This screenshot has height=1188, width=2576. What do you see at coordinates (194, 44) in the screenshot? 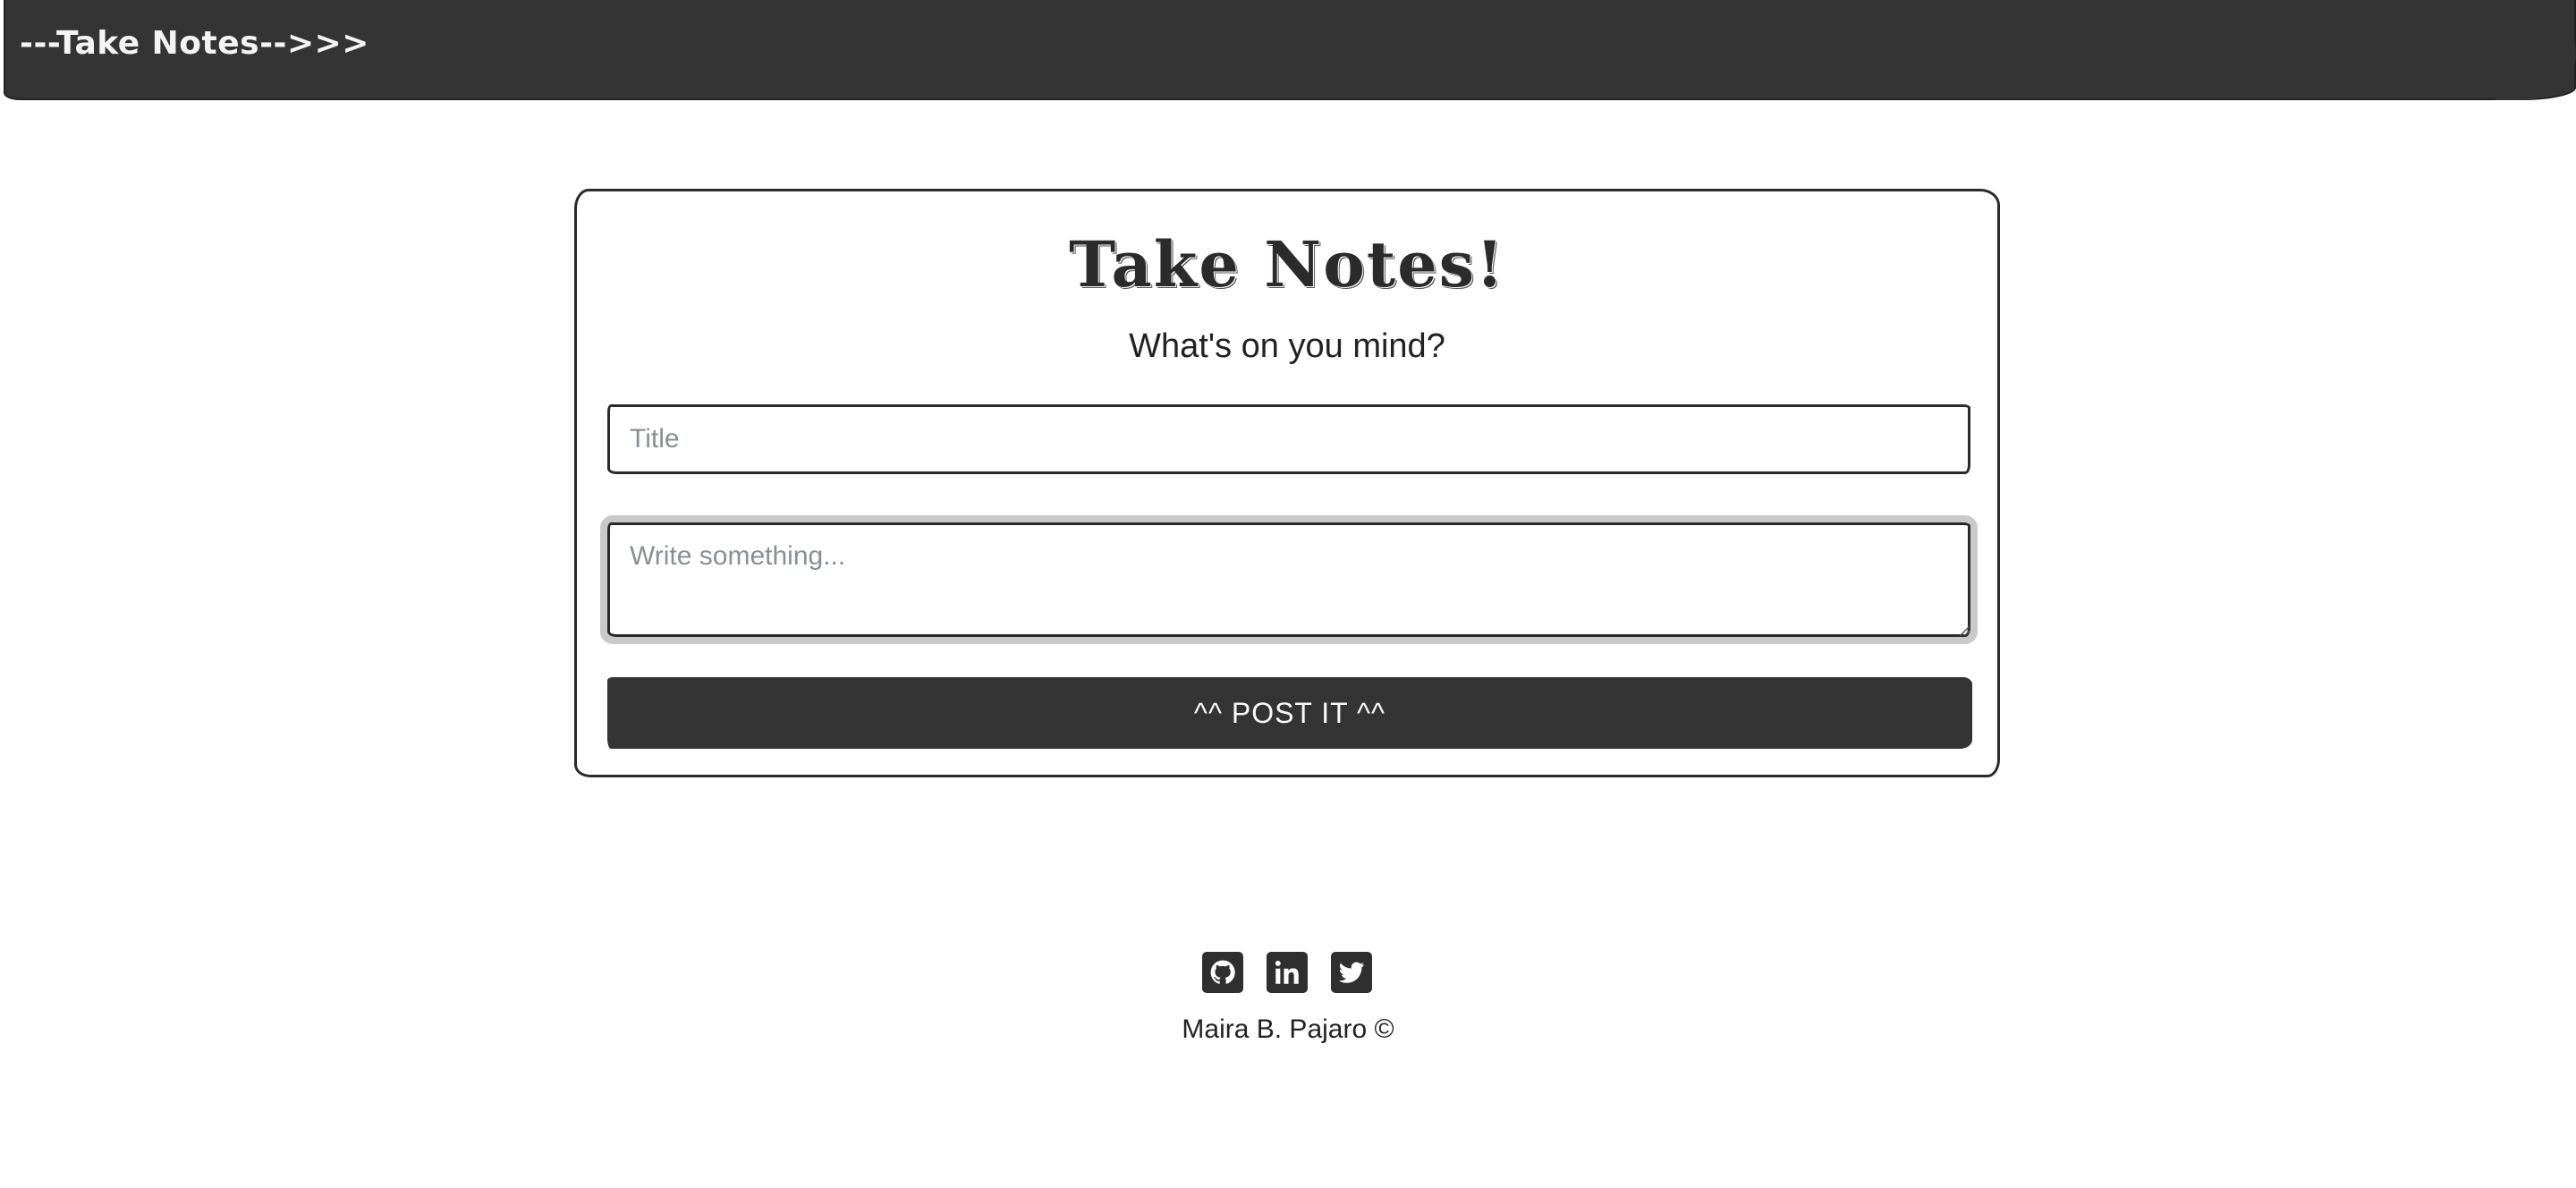
I see `brand-link: ---Take Notes-->>>` at bounding box center [194, 44].